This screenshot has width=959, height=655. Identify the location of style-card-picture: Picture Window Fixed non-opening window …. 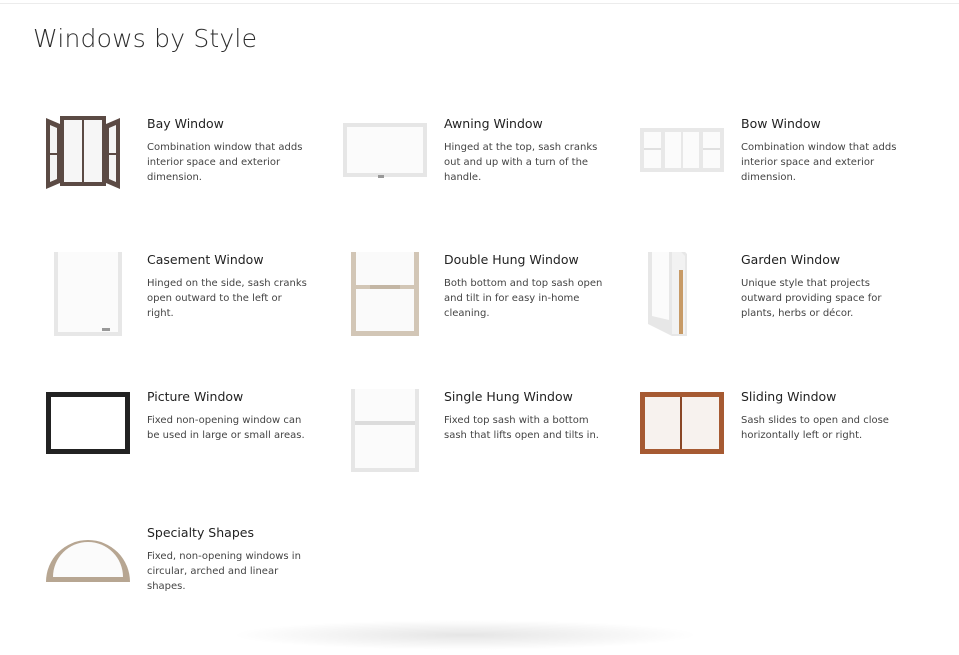
(178, 454).